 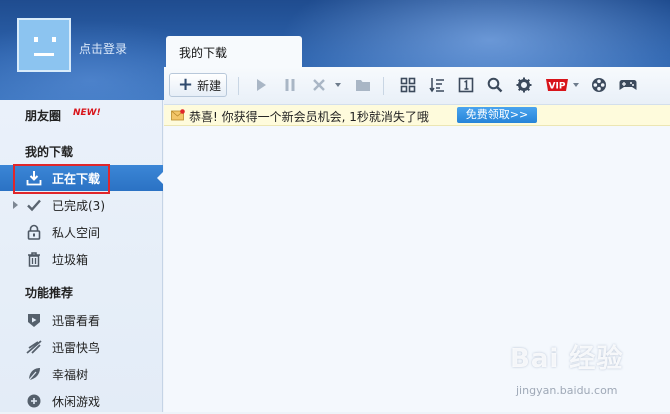 I want to click on expand-arrow-icon, so click(x=15, y=205).